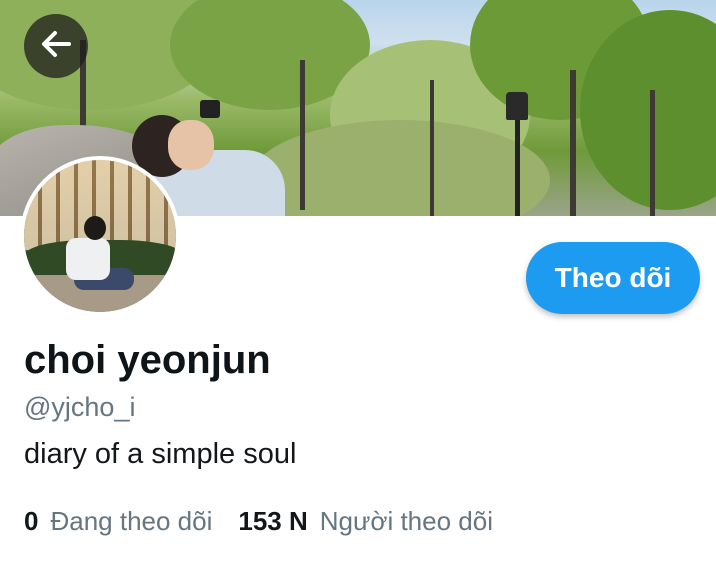 The image size is (716, 568). I want to click on following-stat: 0 Đang theo dõi, so click(118, 521).